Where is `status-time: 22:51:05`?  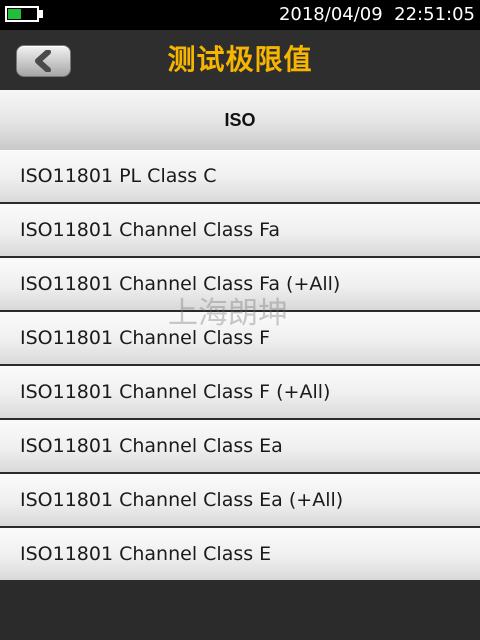
status-time: 22:51:05 is located at coordinates (434, 14).